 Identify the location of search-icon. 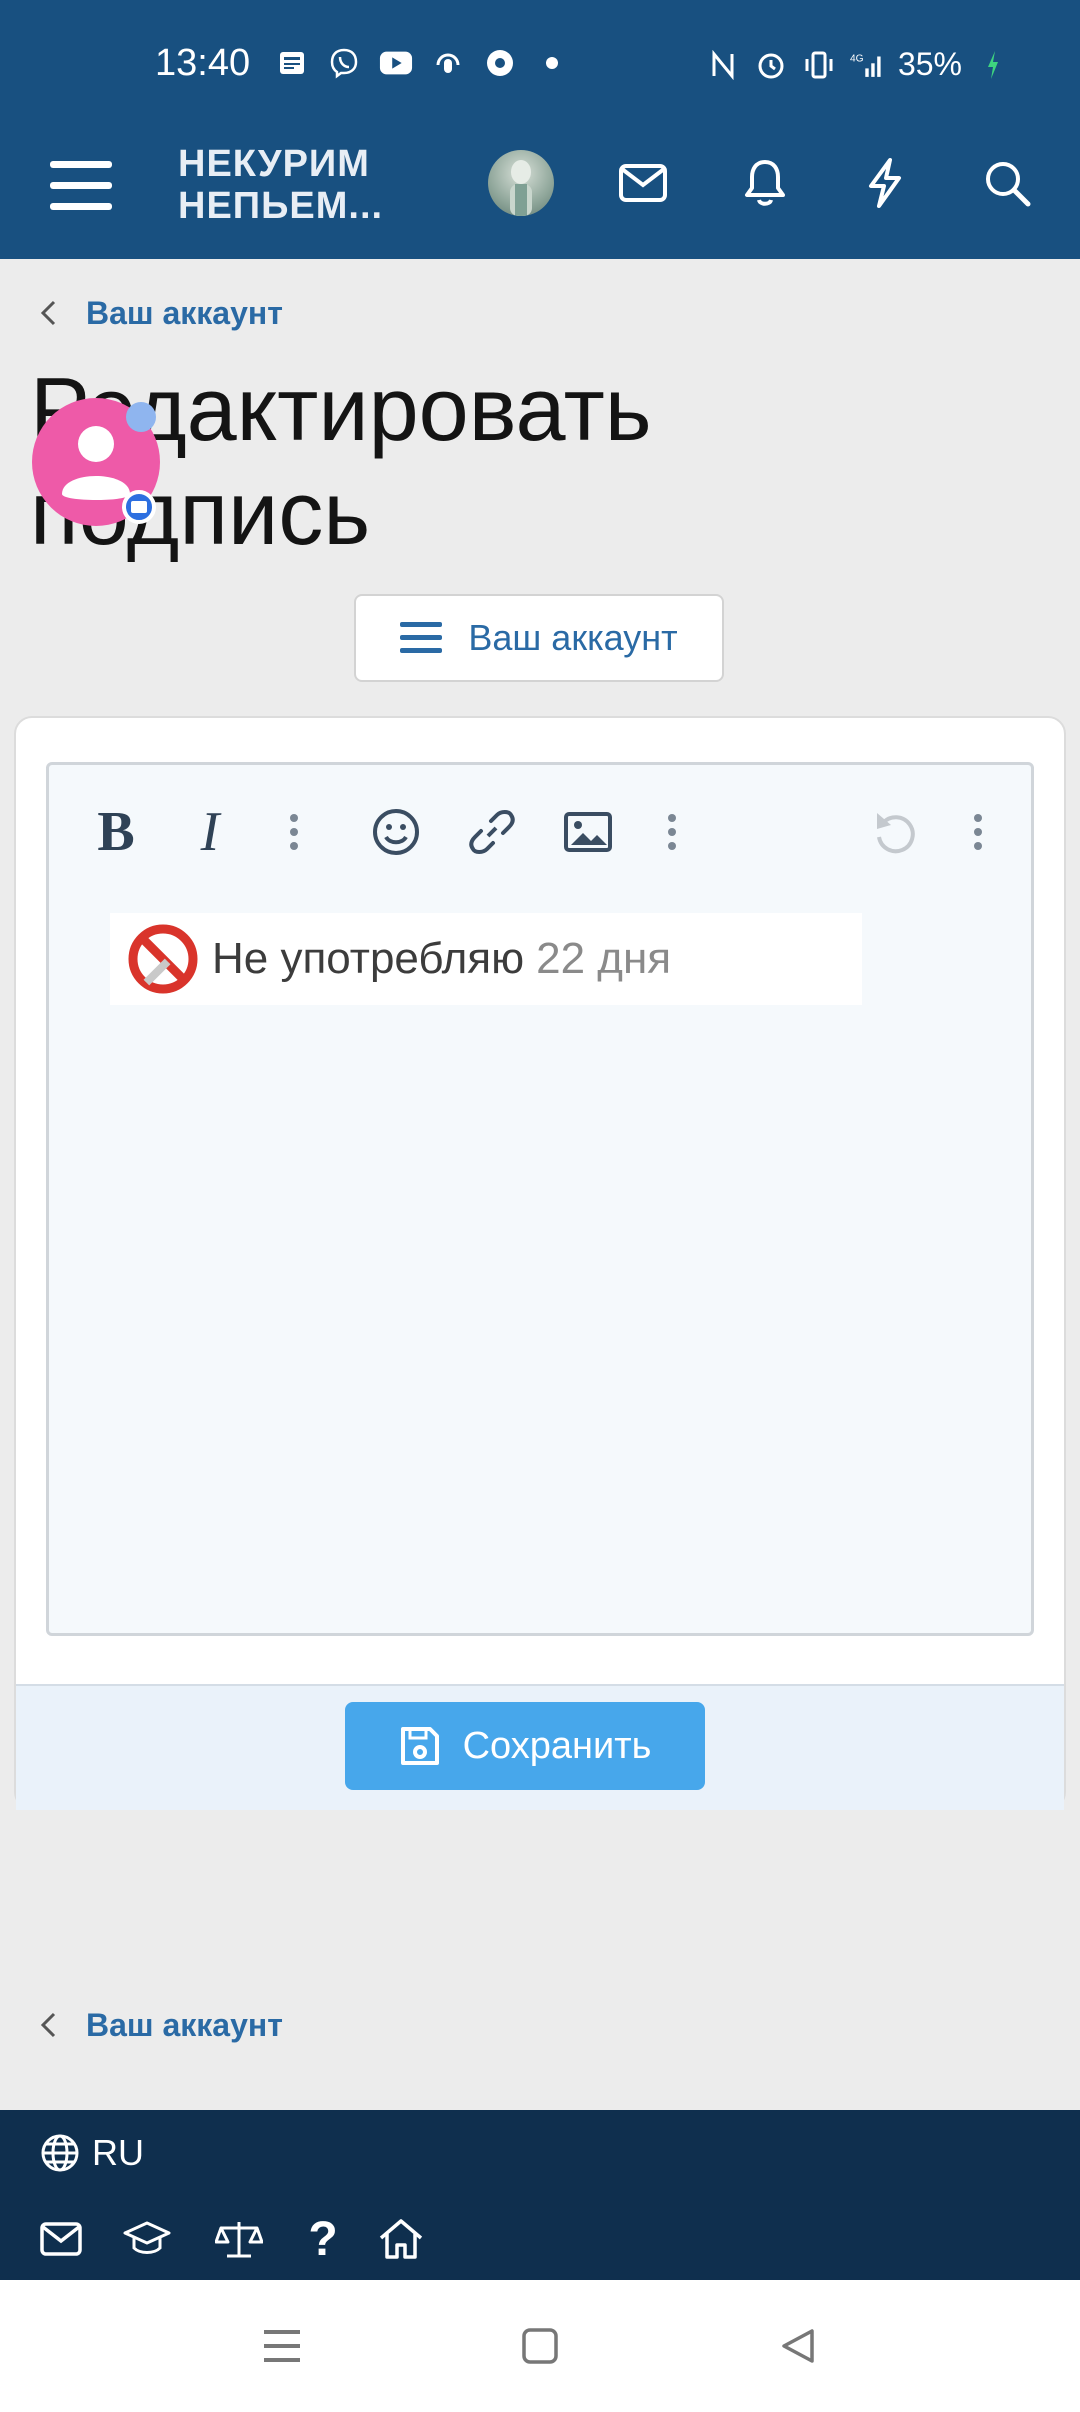
(1008, 184).